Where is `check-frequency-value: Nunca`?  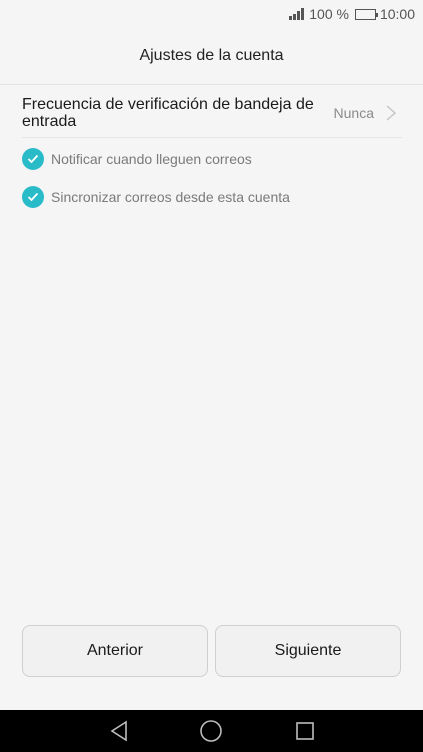 check-frequency-value: Nunca is located at coordinates (353, 112).